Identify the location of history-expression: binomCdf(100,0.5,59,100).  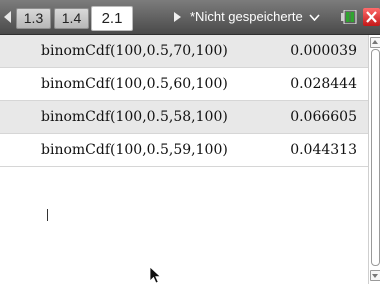
(134, 150).